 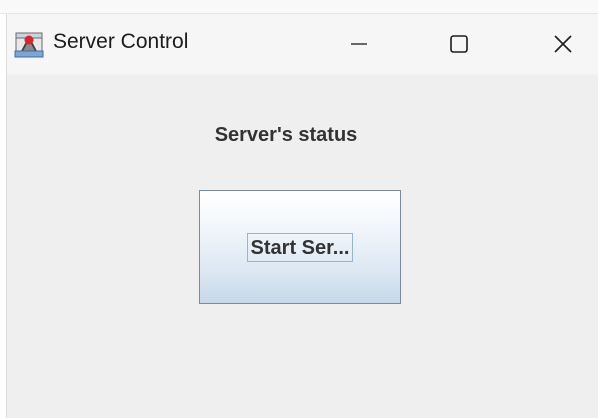 What do you see at coordinates (299, 7) in the screenshot?
I see `background-strip` at bounding box center [299, 7].